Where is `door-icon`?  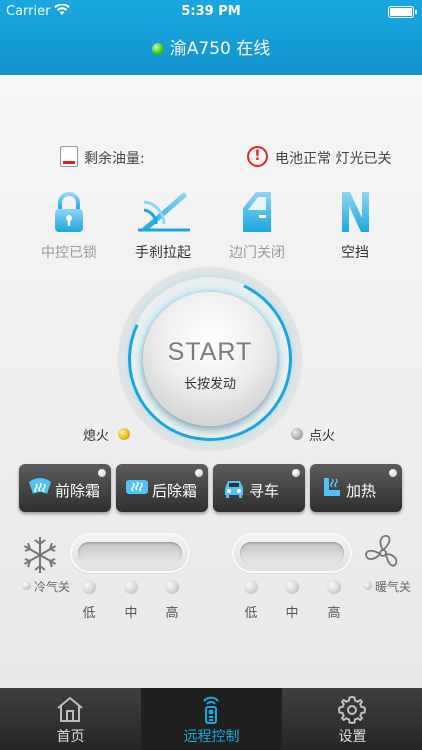 door-icon is located at coordinates (257, 211).